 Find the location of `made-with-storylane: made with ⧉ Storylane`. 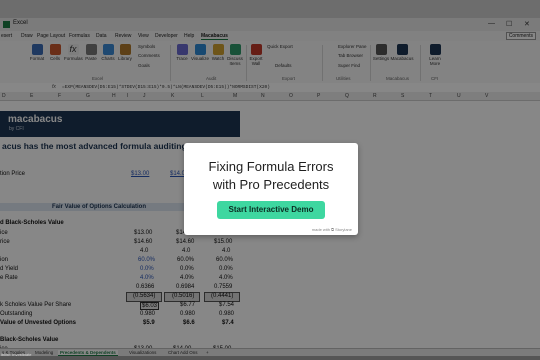

made-with-storylane: made with ⧉ Storylane is located at coordinates (332, 229).